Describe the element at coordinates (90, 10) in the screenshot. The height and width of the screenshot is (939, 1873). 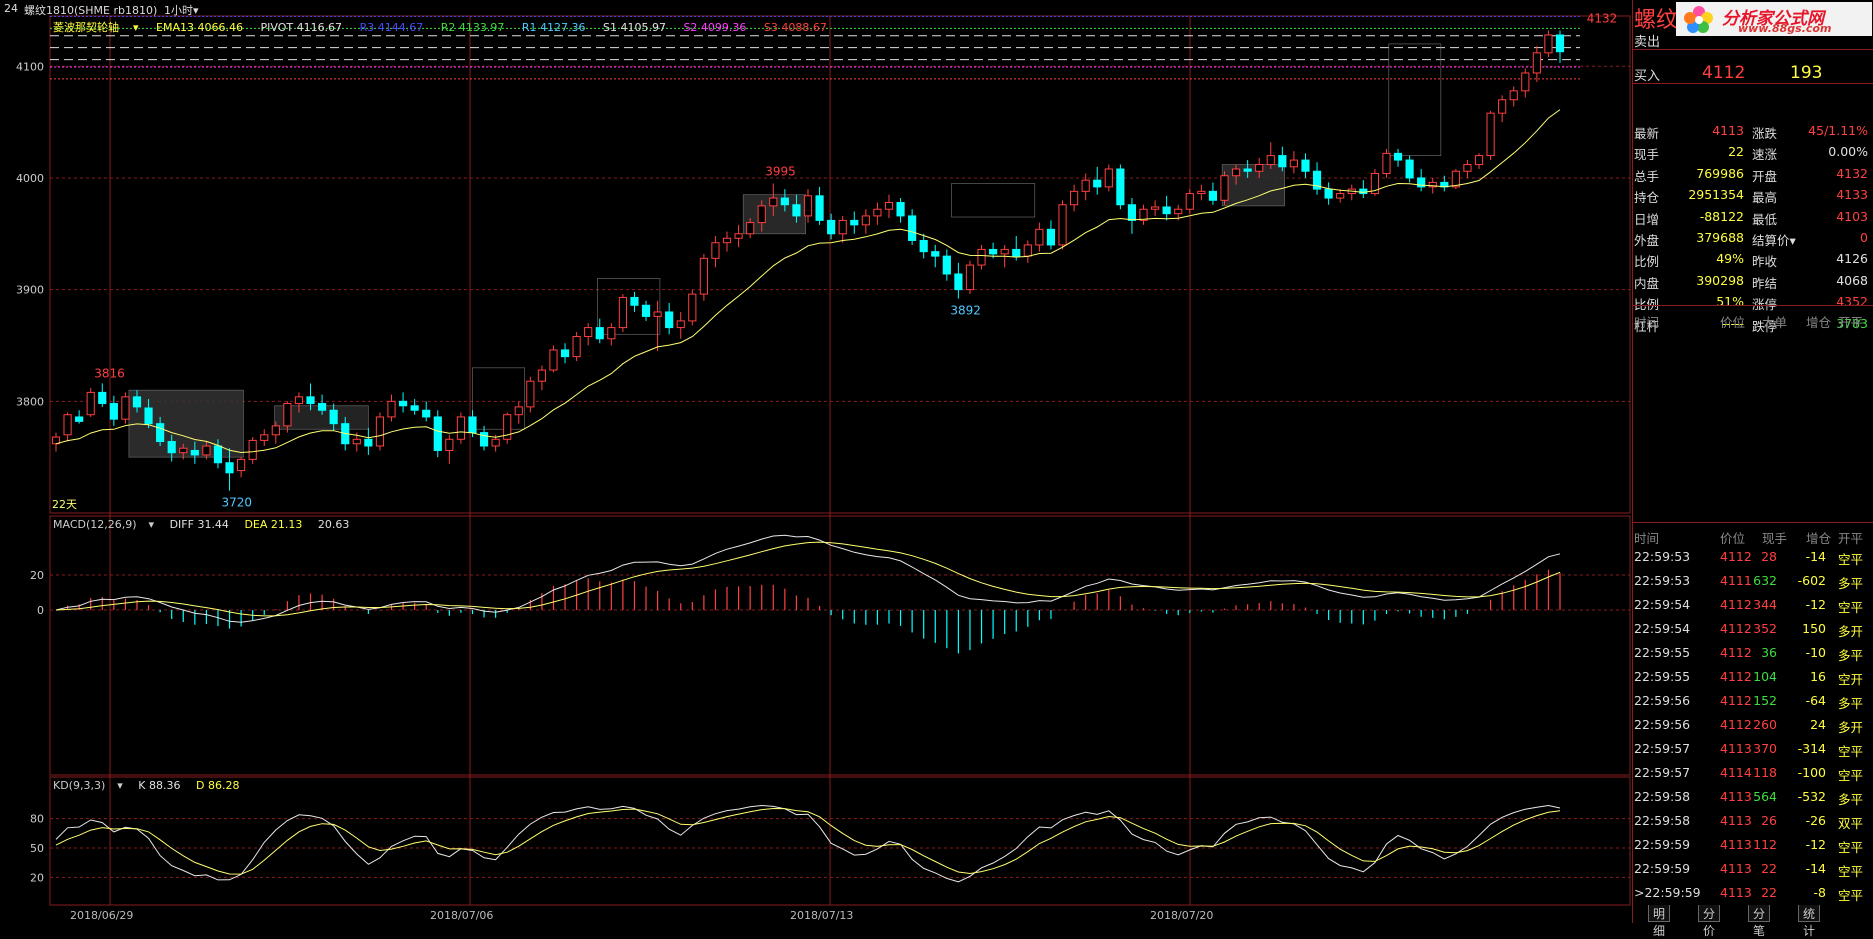
I see `symbol-label: 螺纹1810(SHME rb1810)` at that location.